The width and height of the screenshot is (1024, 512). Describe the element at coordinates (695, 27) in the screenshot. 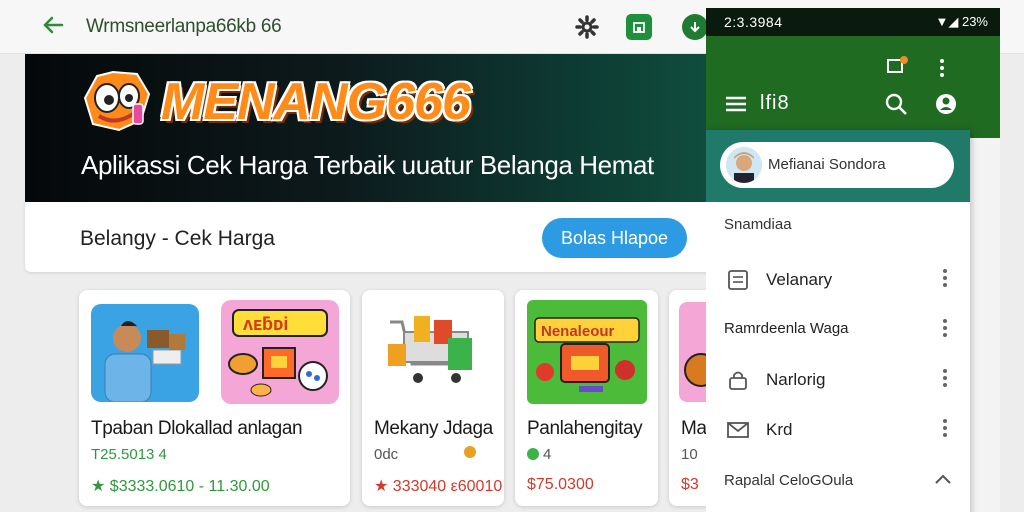

I see `download-icon` at that location.